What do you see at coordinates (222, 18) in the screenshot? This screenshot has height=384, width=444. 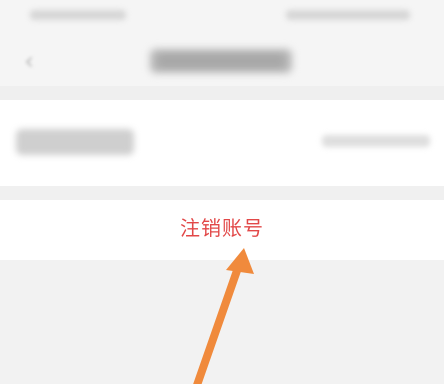 I see `status-bar` at bounding box center [222, 18].